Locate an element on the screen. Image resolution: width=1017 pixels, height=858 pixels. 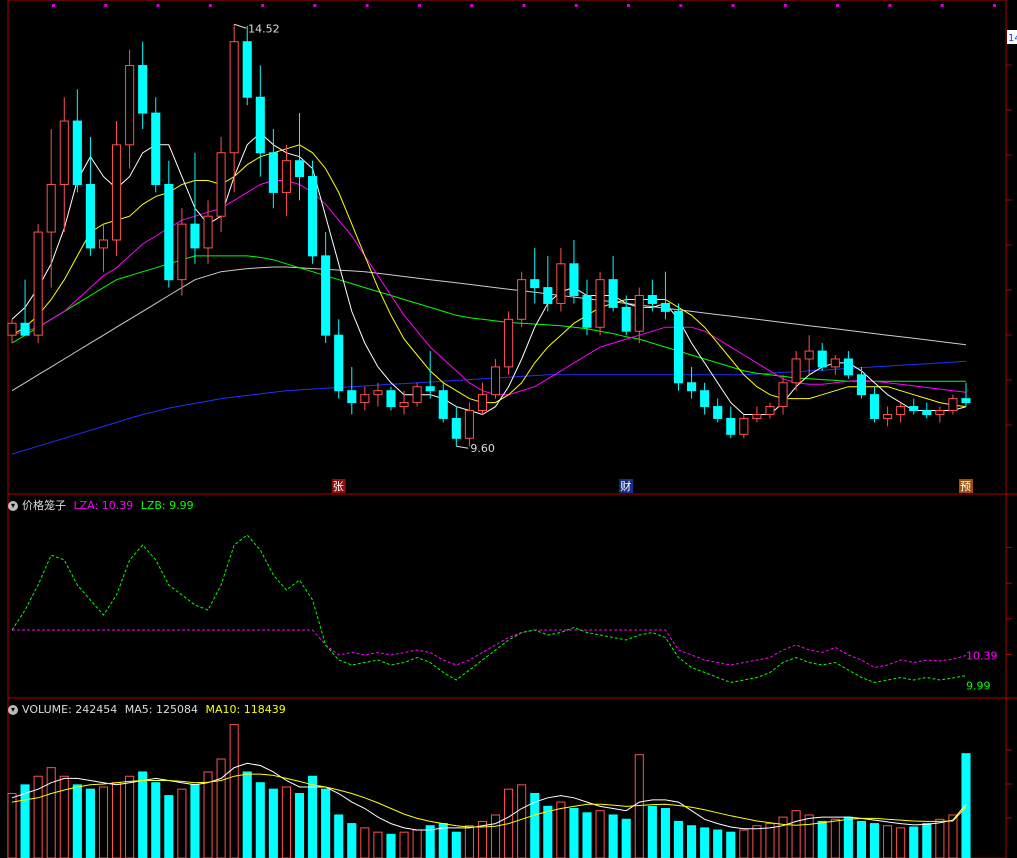
lza-label: LZA: 10.39 is located at coordinates (103, 505).